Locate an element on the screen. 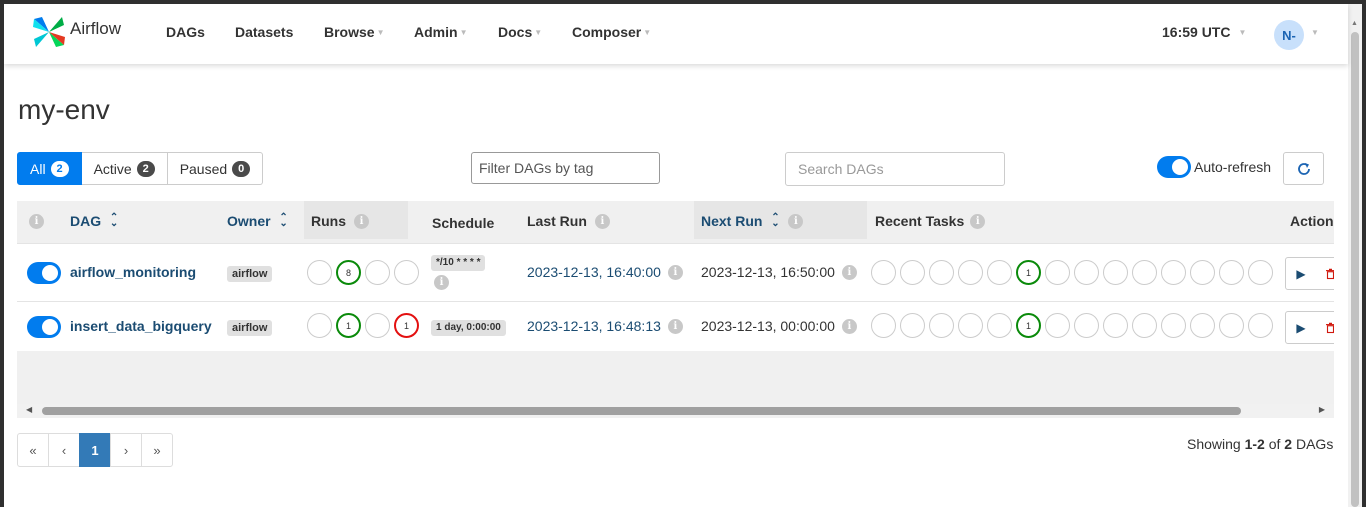  run-state-circle-success: 8 is located at coordinates (348, 272).